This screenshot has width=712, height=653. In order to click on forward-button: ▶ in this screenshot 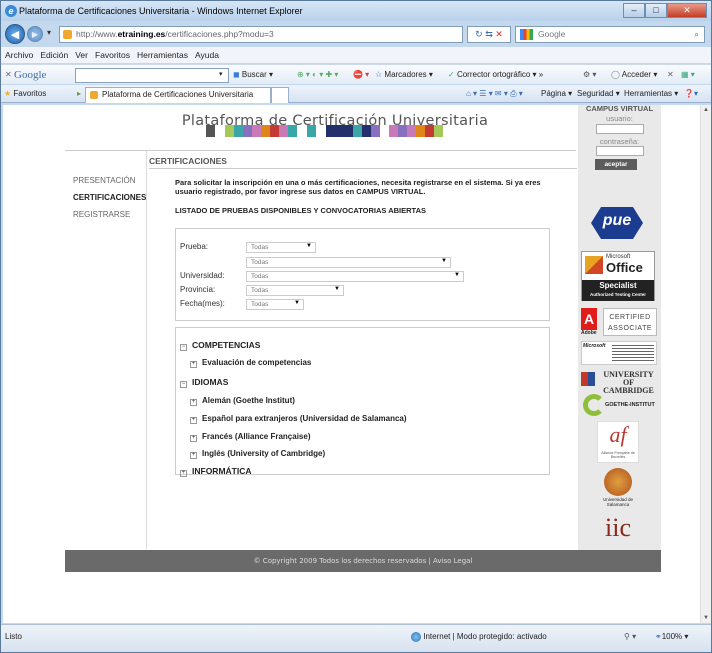, I will do `click(35, 34)`.